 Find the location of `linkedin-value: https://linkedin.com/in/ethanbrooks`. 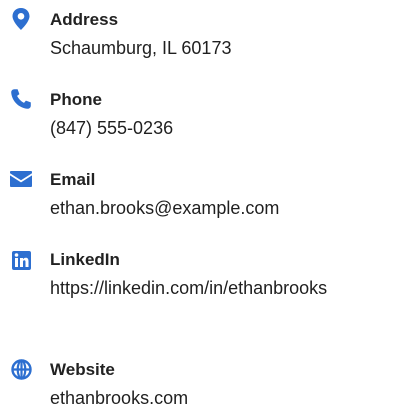

linkedin-value: https://linkedin.com/in/ethanbrooks is located at coordinates (223, 288).